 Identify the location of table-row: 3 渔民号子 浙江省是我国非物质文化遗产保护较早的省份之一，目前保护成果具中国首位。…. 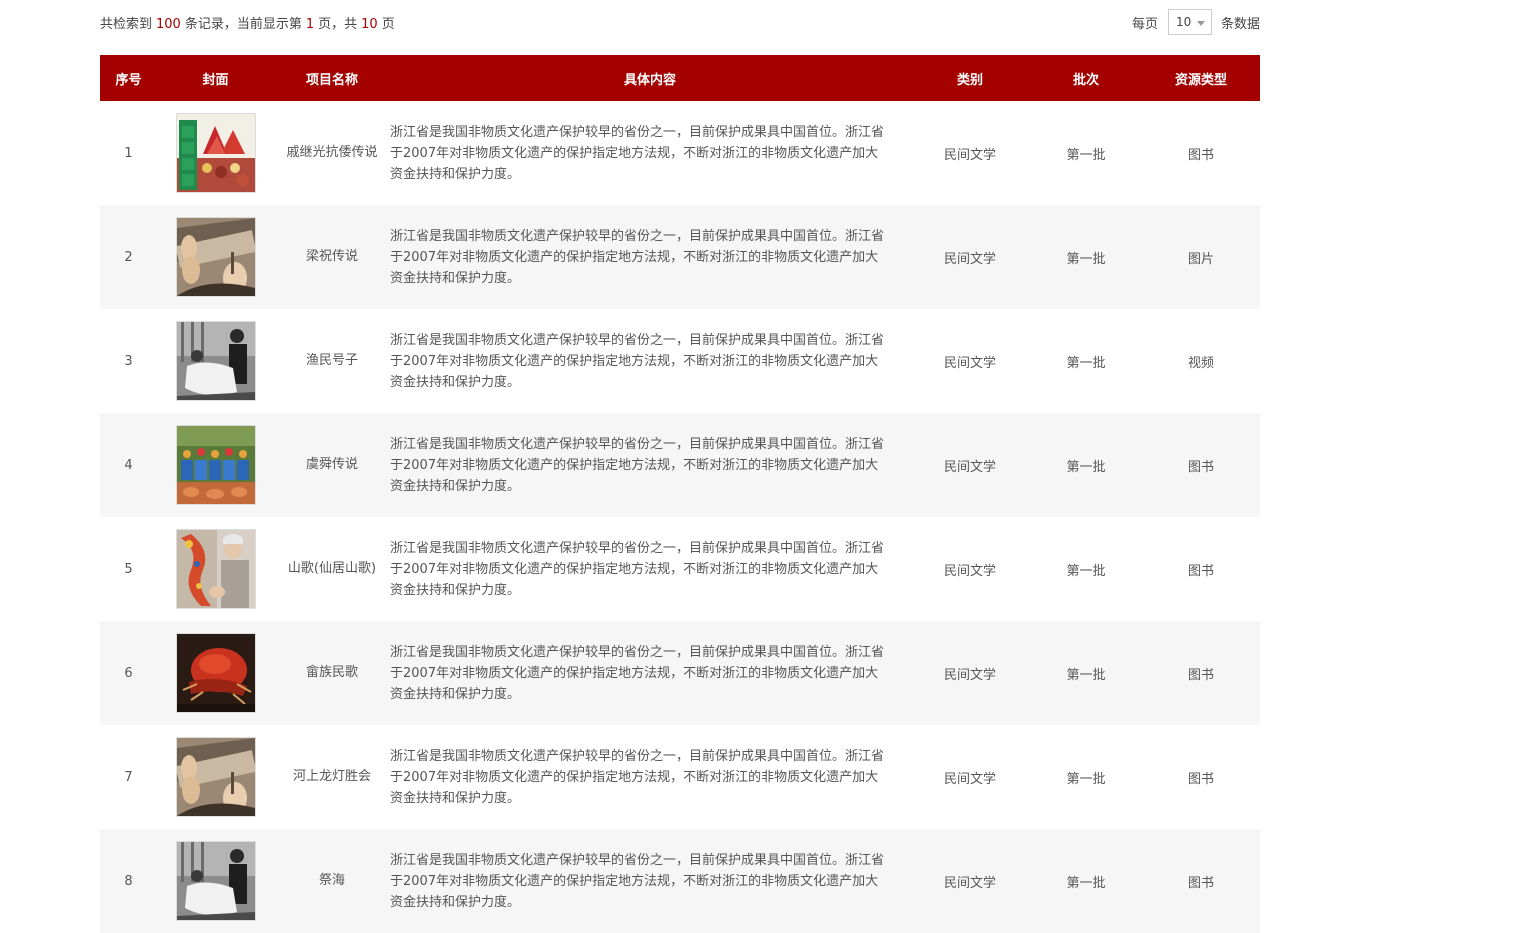
(680, 361).